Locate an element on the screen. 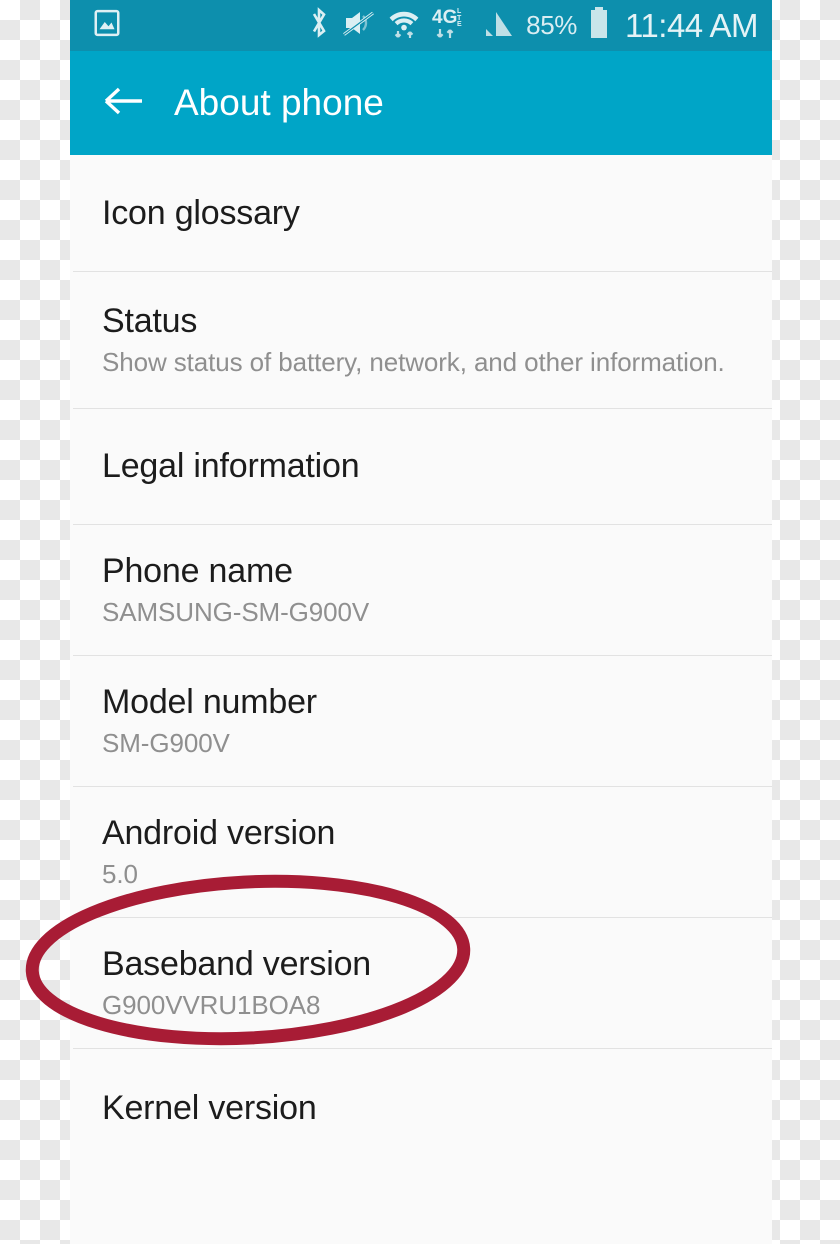  cellular-signal-icon is located at coordinates (499, 25).